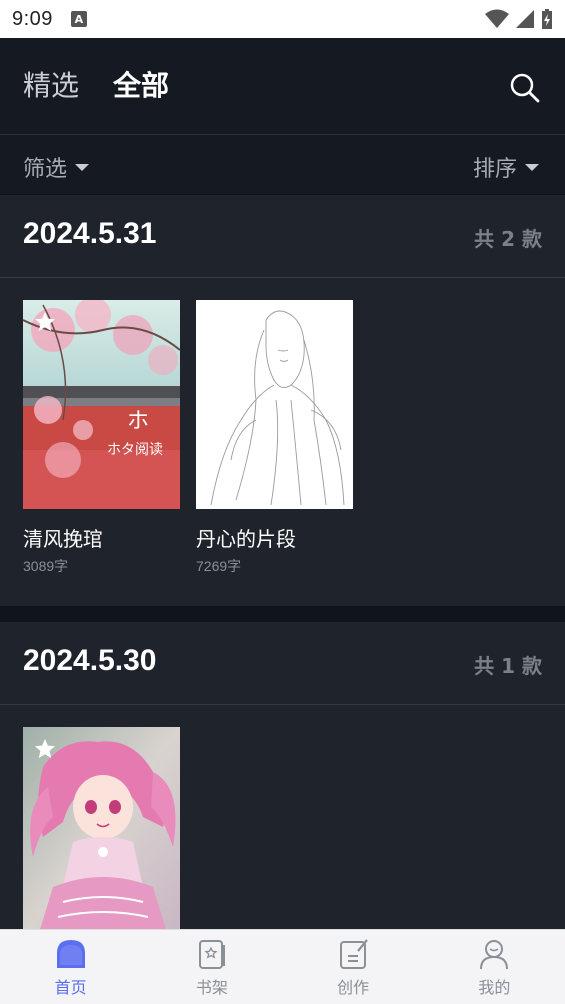  Describe the element at coordinates (219, 566) in the screenshot. I see `book-word-count: 7269字` at that location.